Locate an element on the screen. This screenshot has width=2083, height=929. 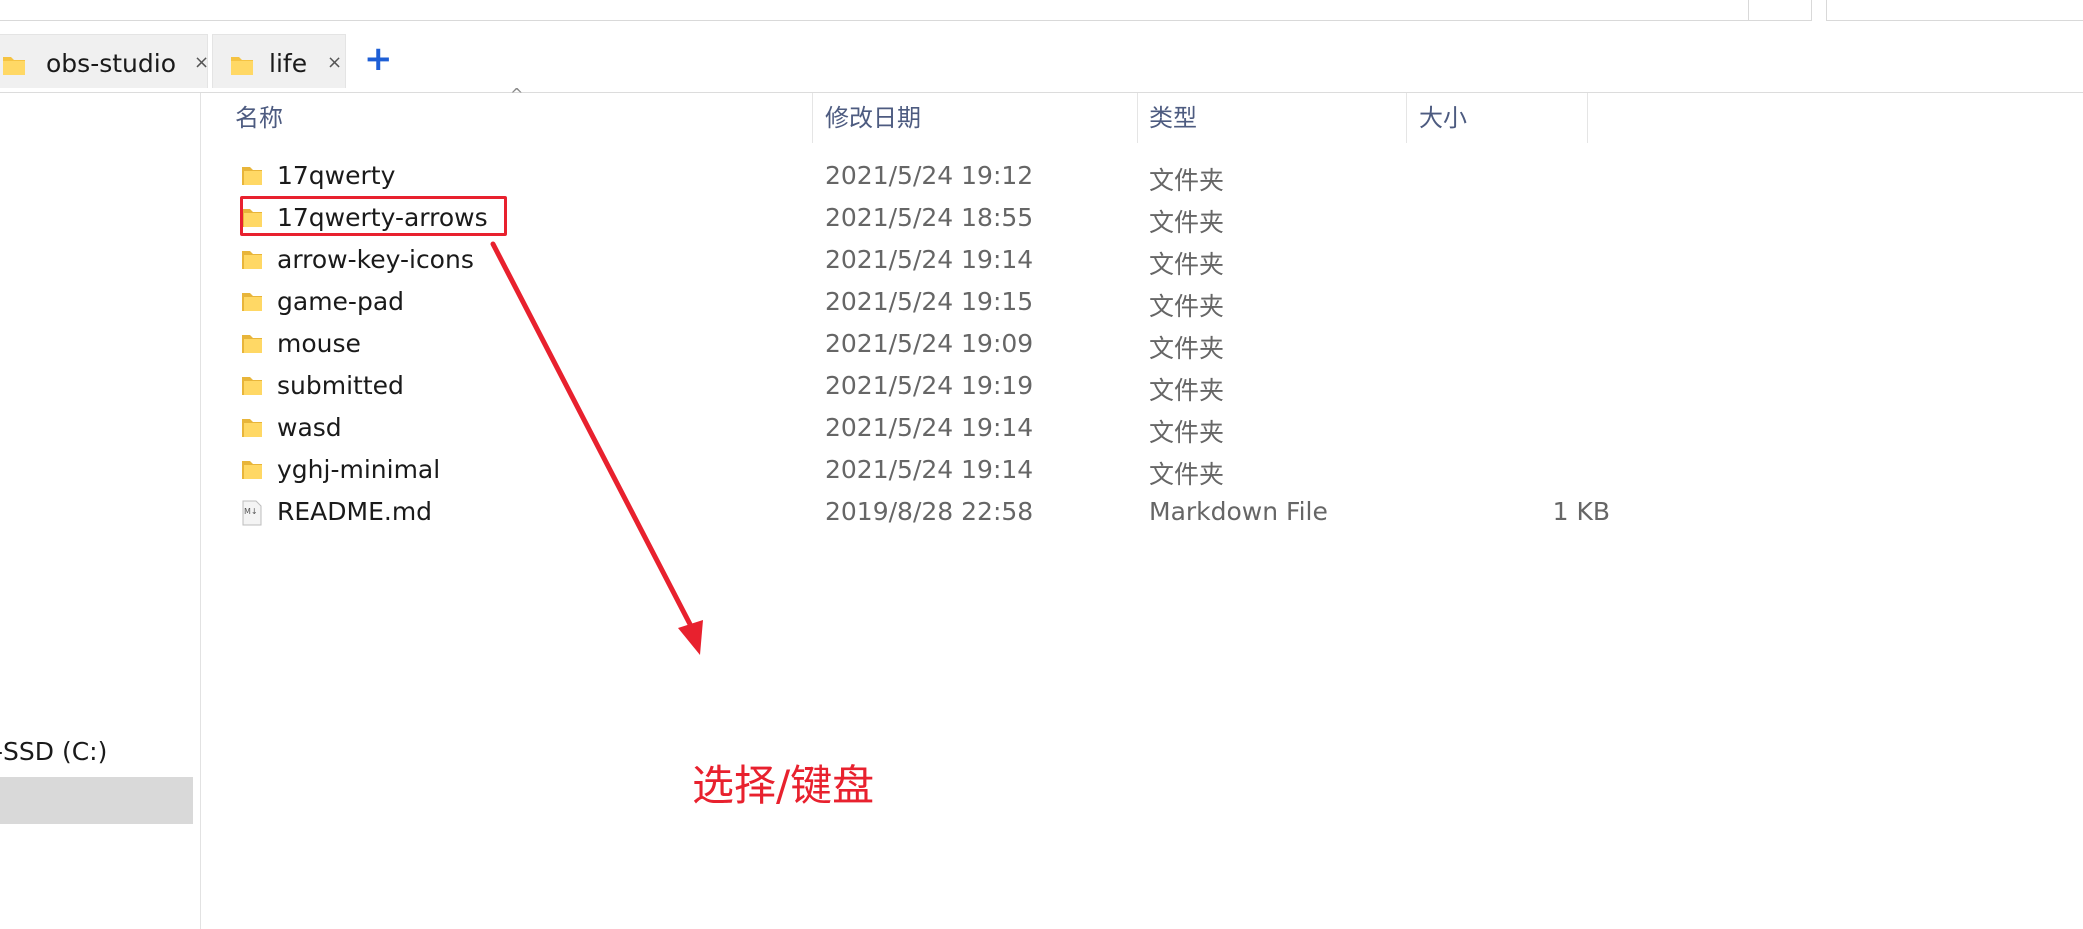
annotation-arrow-icon is located at coordinates (596, 448).